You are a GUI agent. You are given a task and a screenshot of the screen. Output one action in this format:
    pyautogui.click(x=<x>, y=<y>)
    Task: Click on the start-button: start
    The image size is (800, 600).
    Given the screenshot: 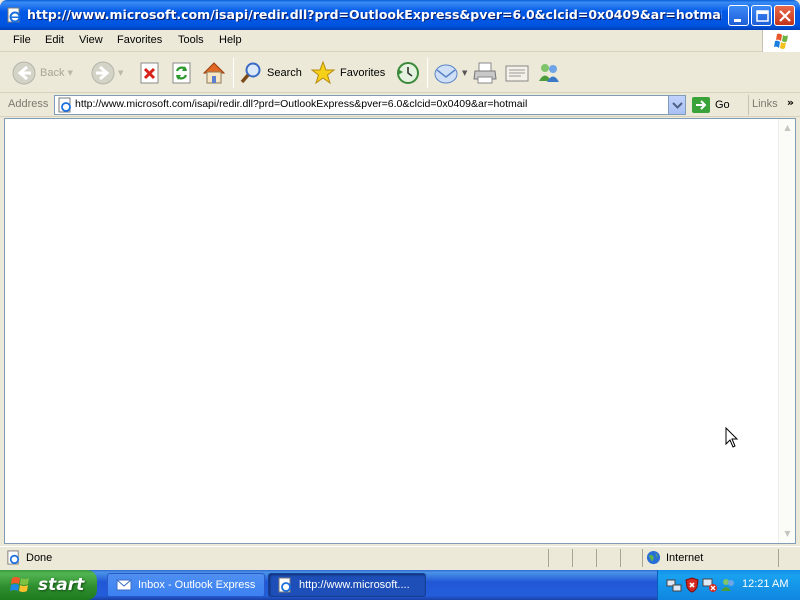 What is the action you would take?
    pyautogui.click(x=48, y=585)
    